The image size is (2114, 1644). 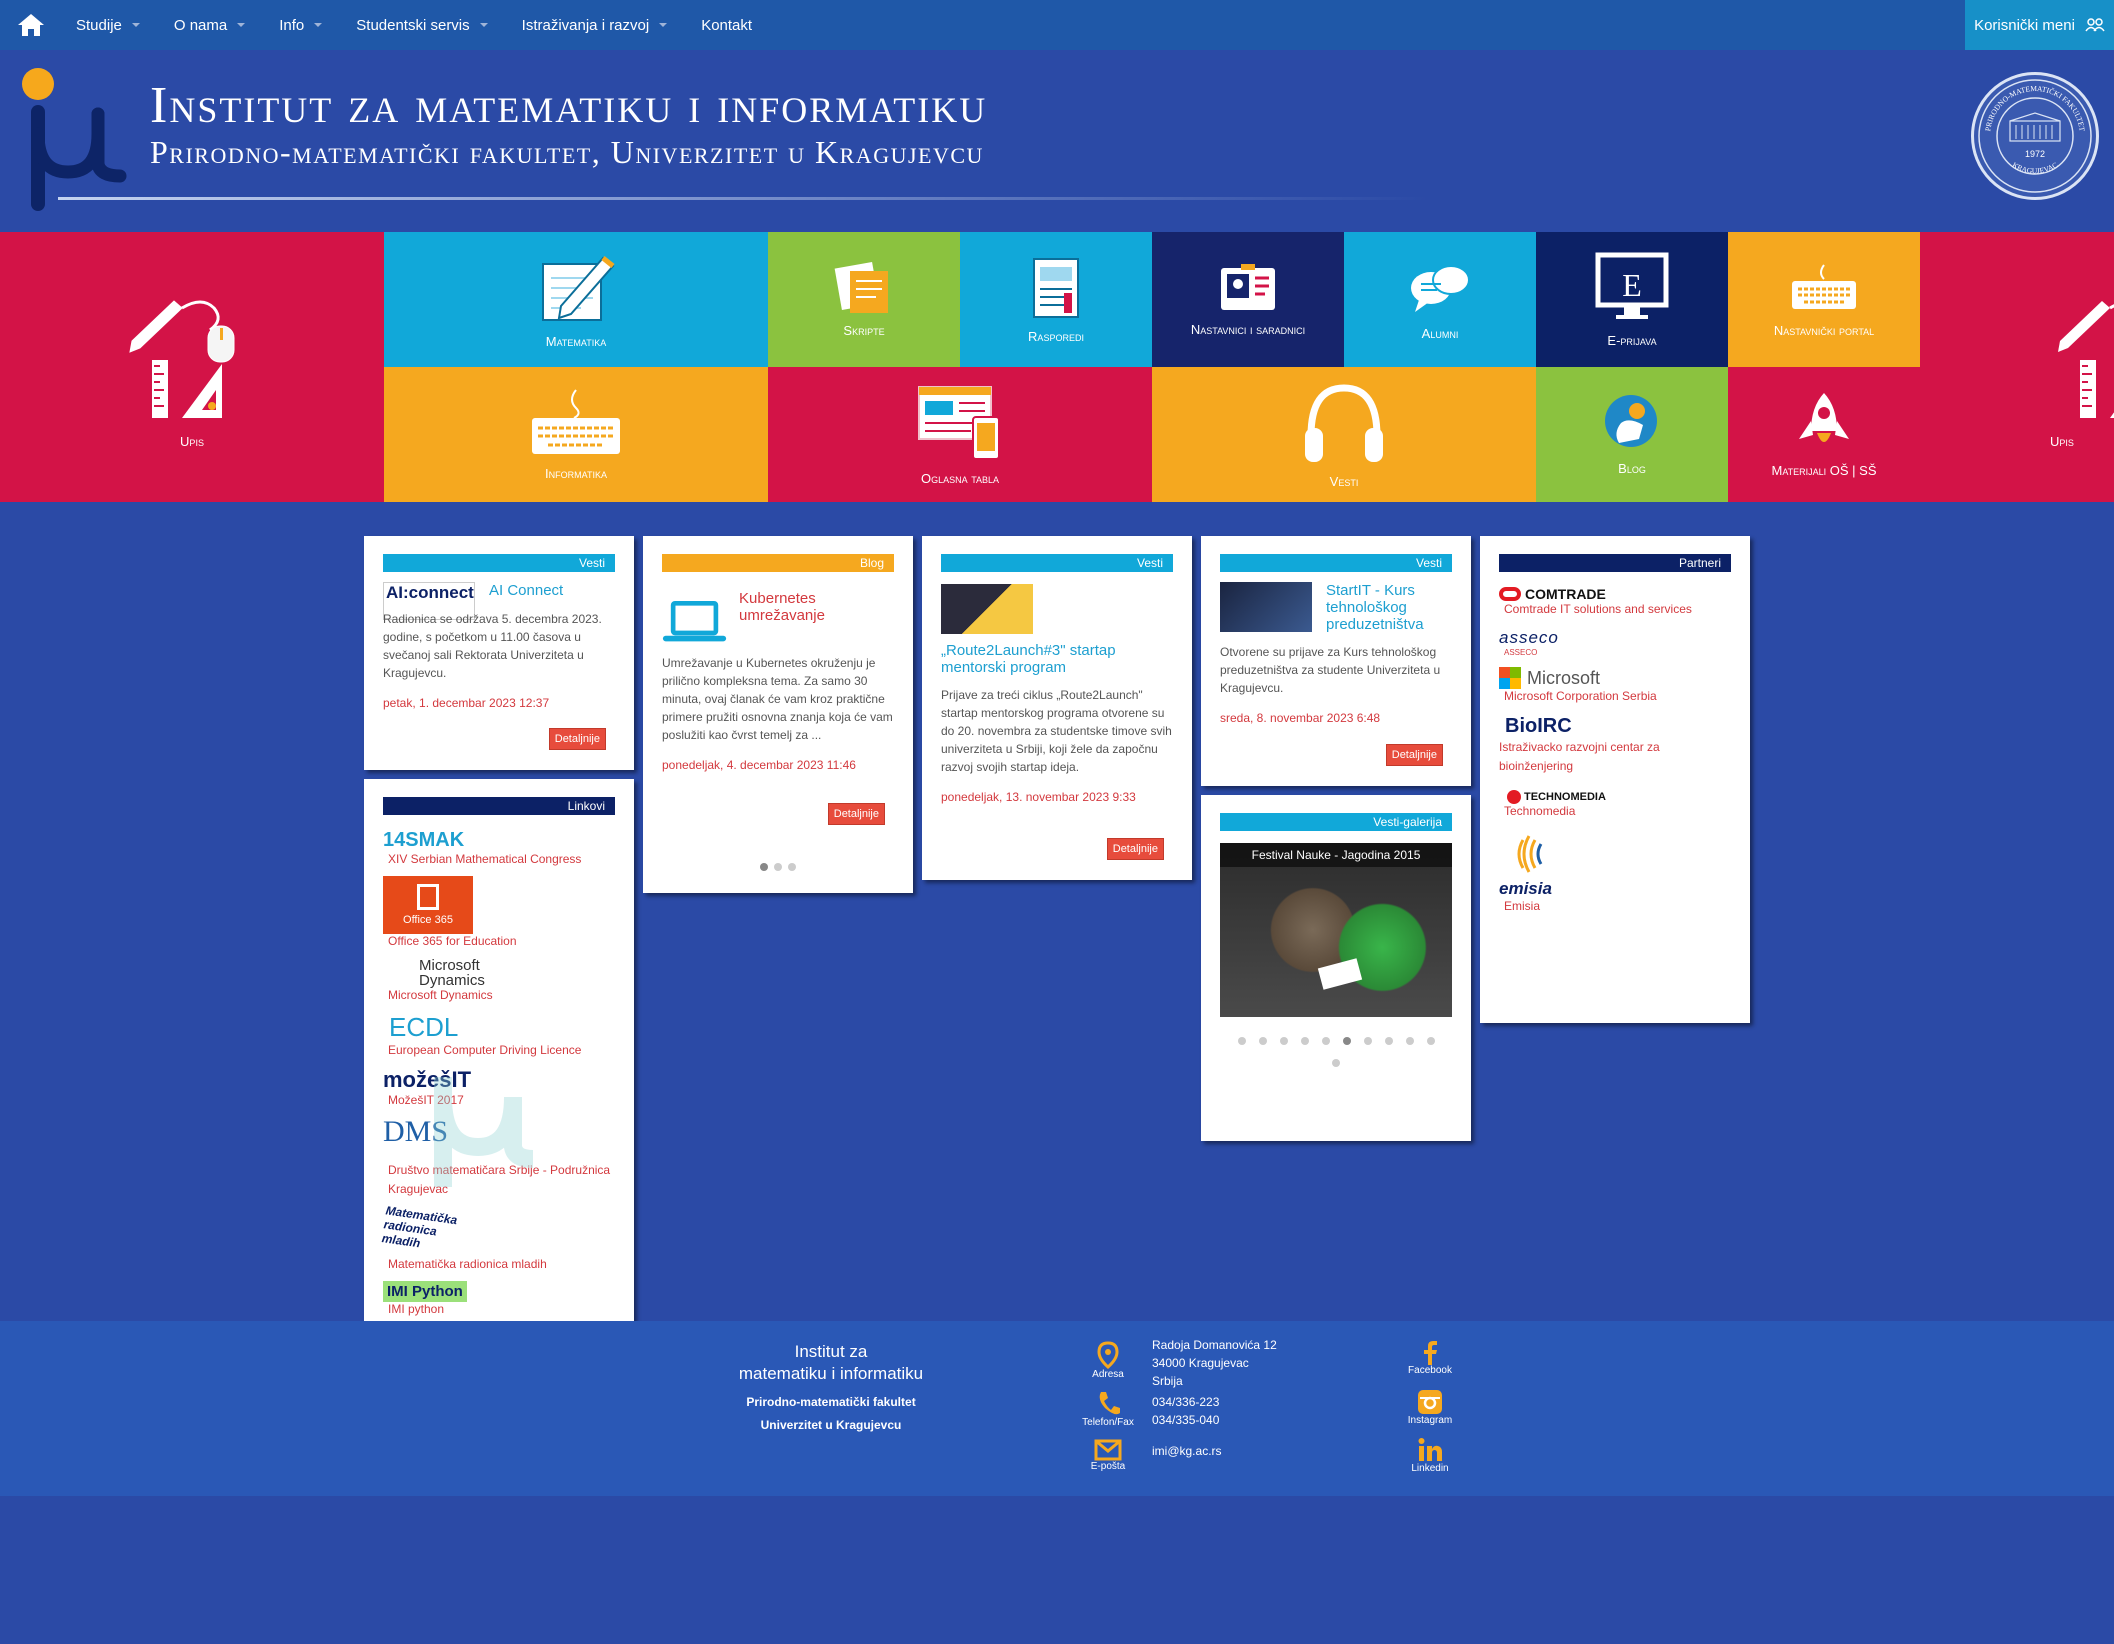 I want to click on home-icon, so click(x=31, y=25).